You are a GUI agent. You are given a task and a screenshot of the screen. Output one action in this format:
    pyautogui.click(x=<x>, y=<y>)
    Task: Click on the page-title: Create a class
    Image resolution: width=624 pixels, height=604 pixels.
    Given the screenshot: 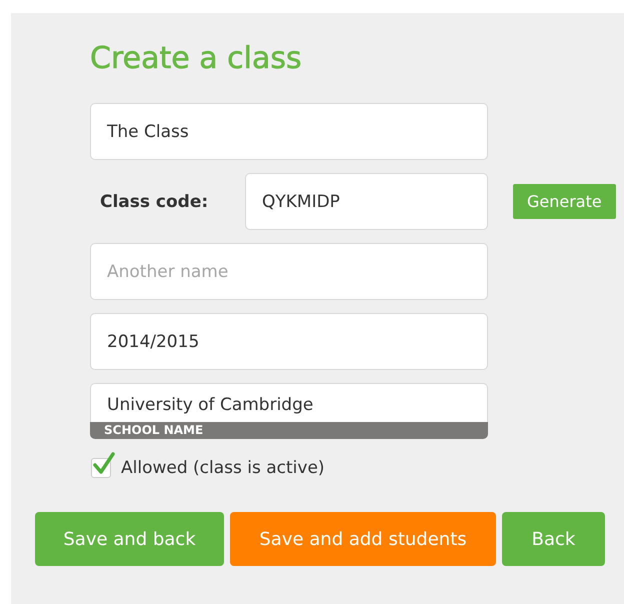 What is the action you would take?
    pyautogui.click(x=196, y=58)
    